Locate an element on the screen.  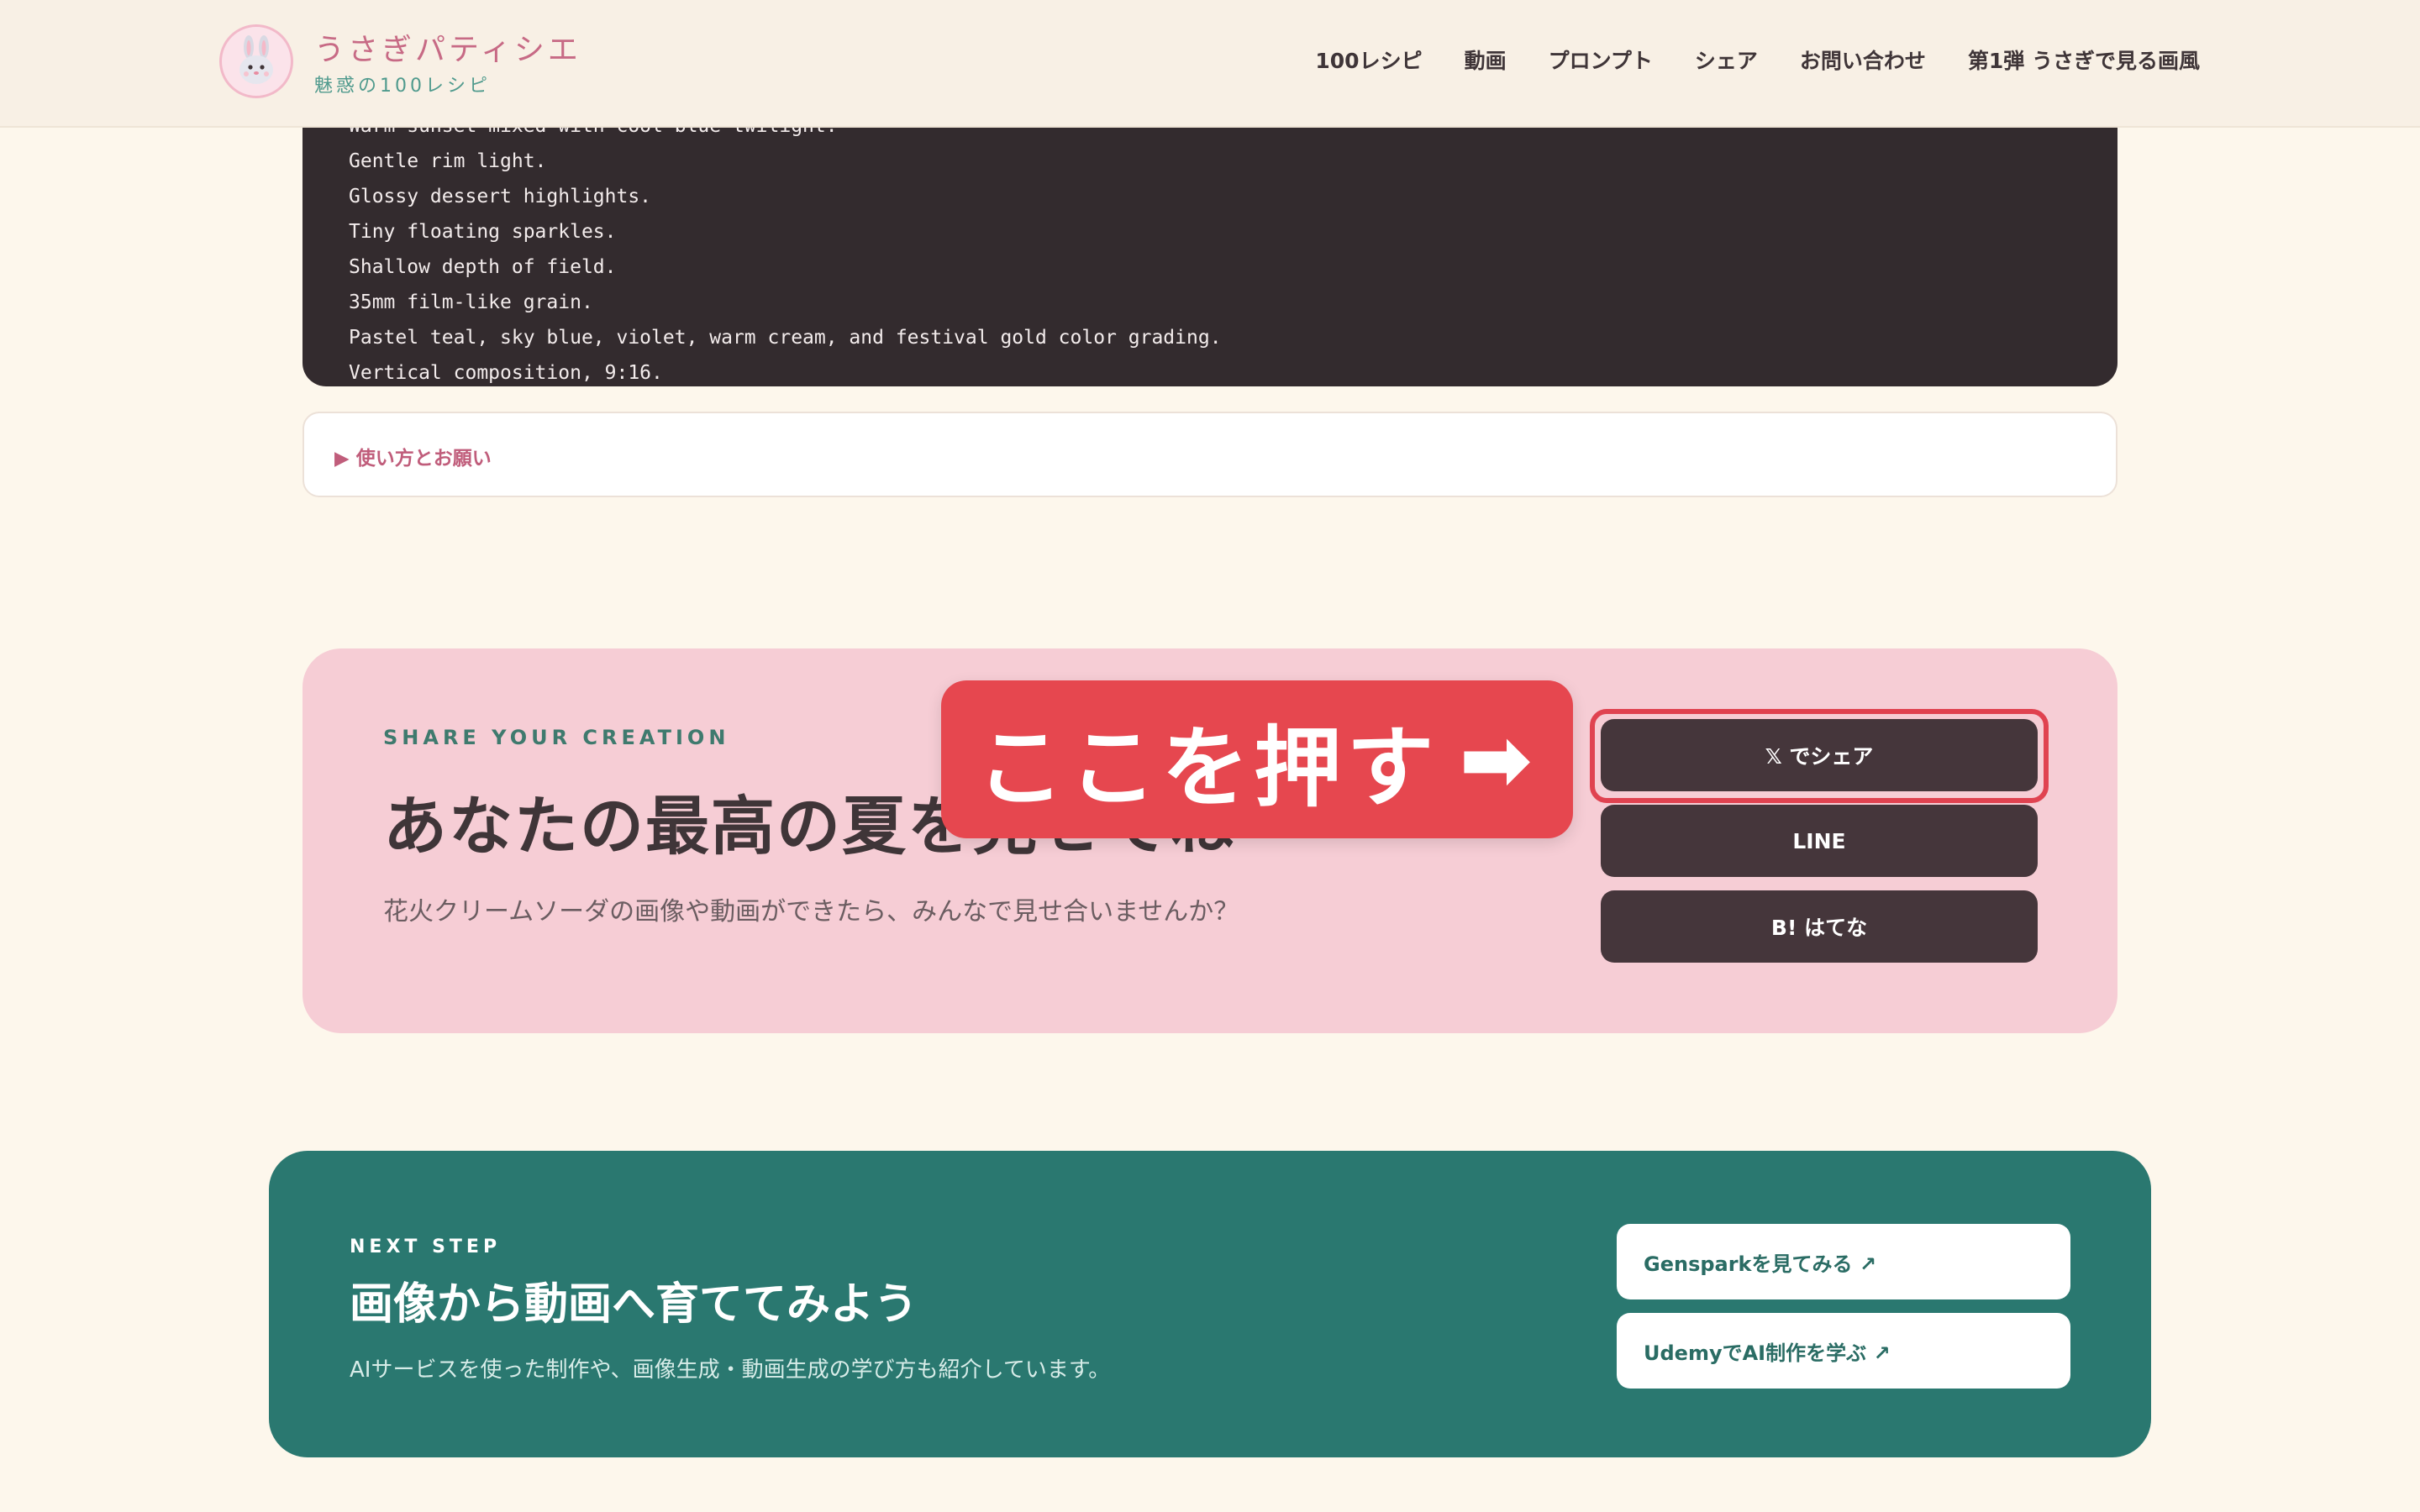
usage-details-label: ▶ 使い方とお願い is located at coordinates (413, 459).